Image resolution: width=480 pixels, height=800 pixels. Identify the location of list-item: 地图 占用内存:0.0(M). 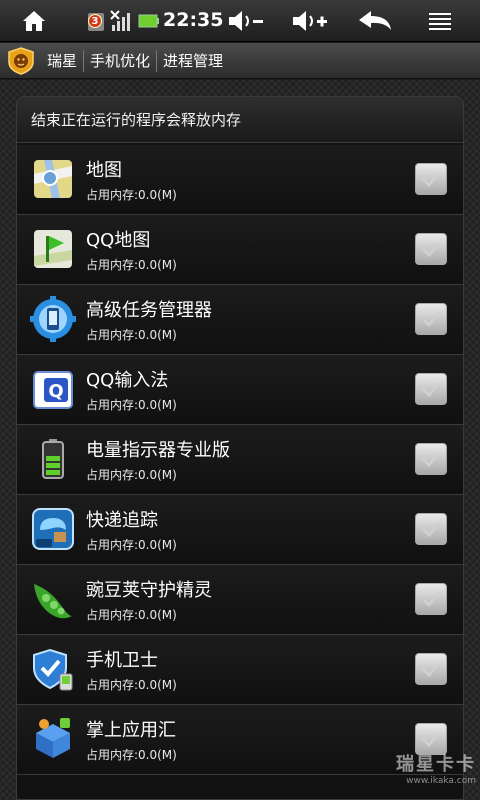
(240, 180).